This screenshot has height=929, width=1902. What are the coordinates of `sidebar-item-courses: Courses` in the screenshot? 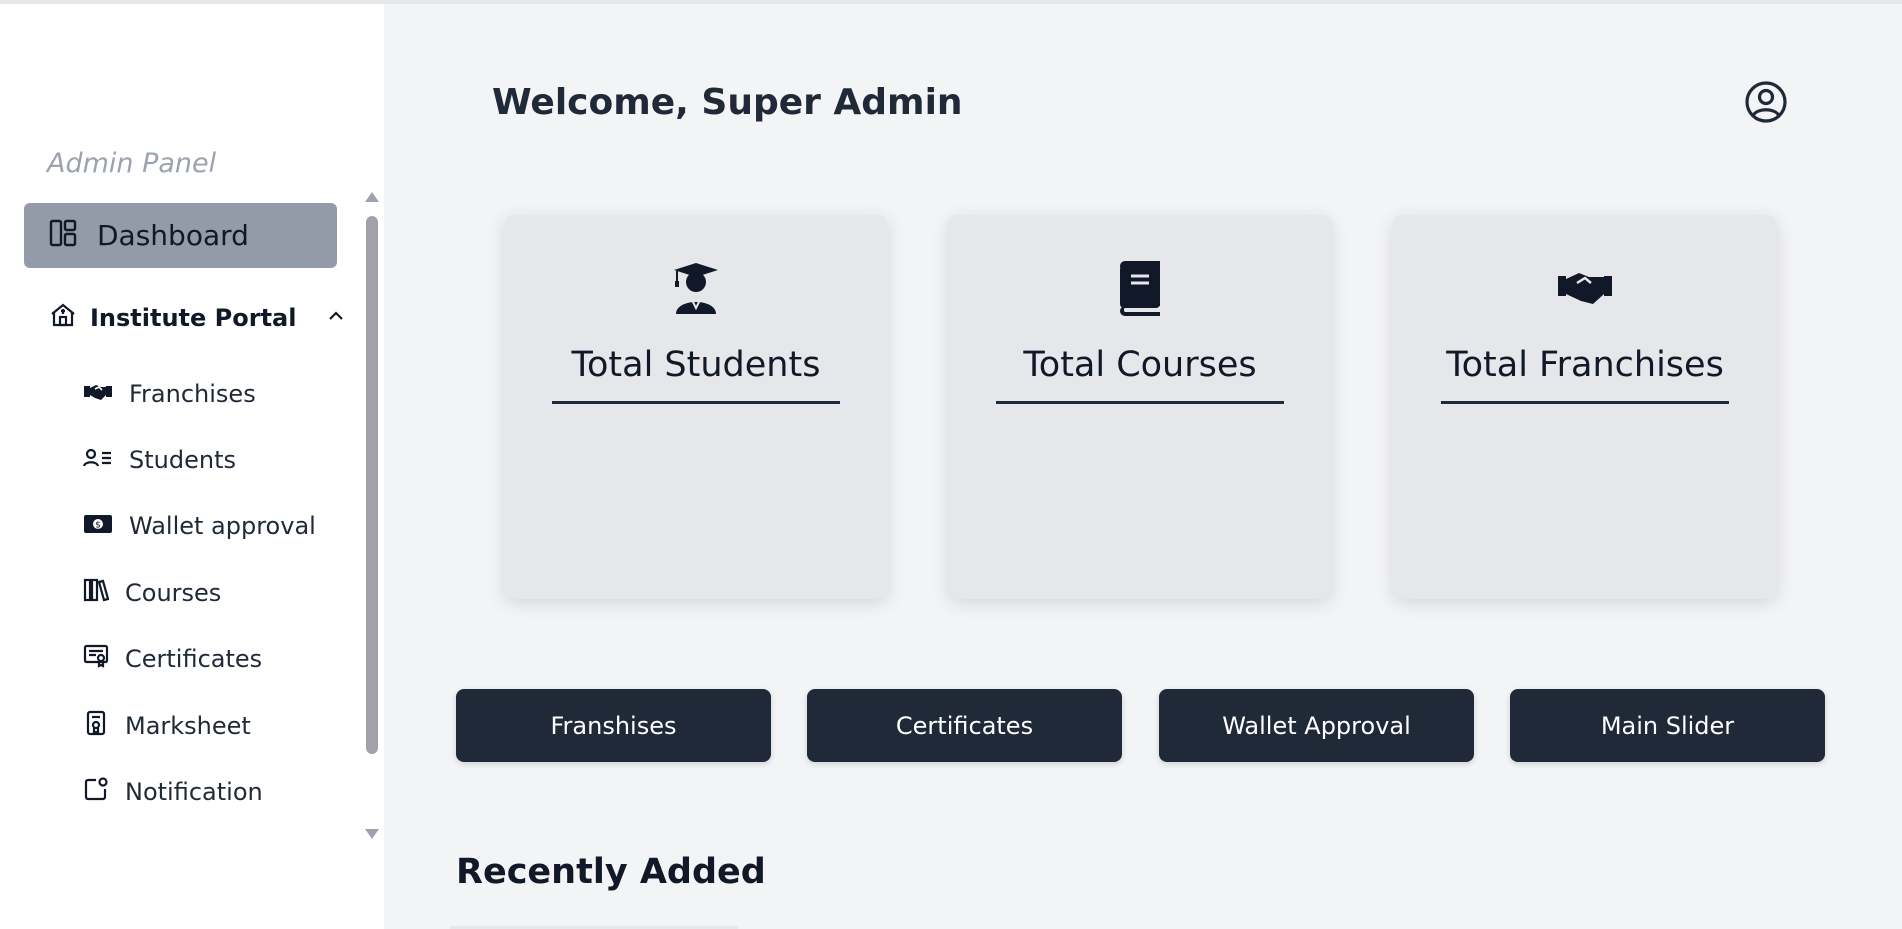 It's located at (152, 592).